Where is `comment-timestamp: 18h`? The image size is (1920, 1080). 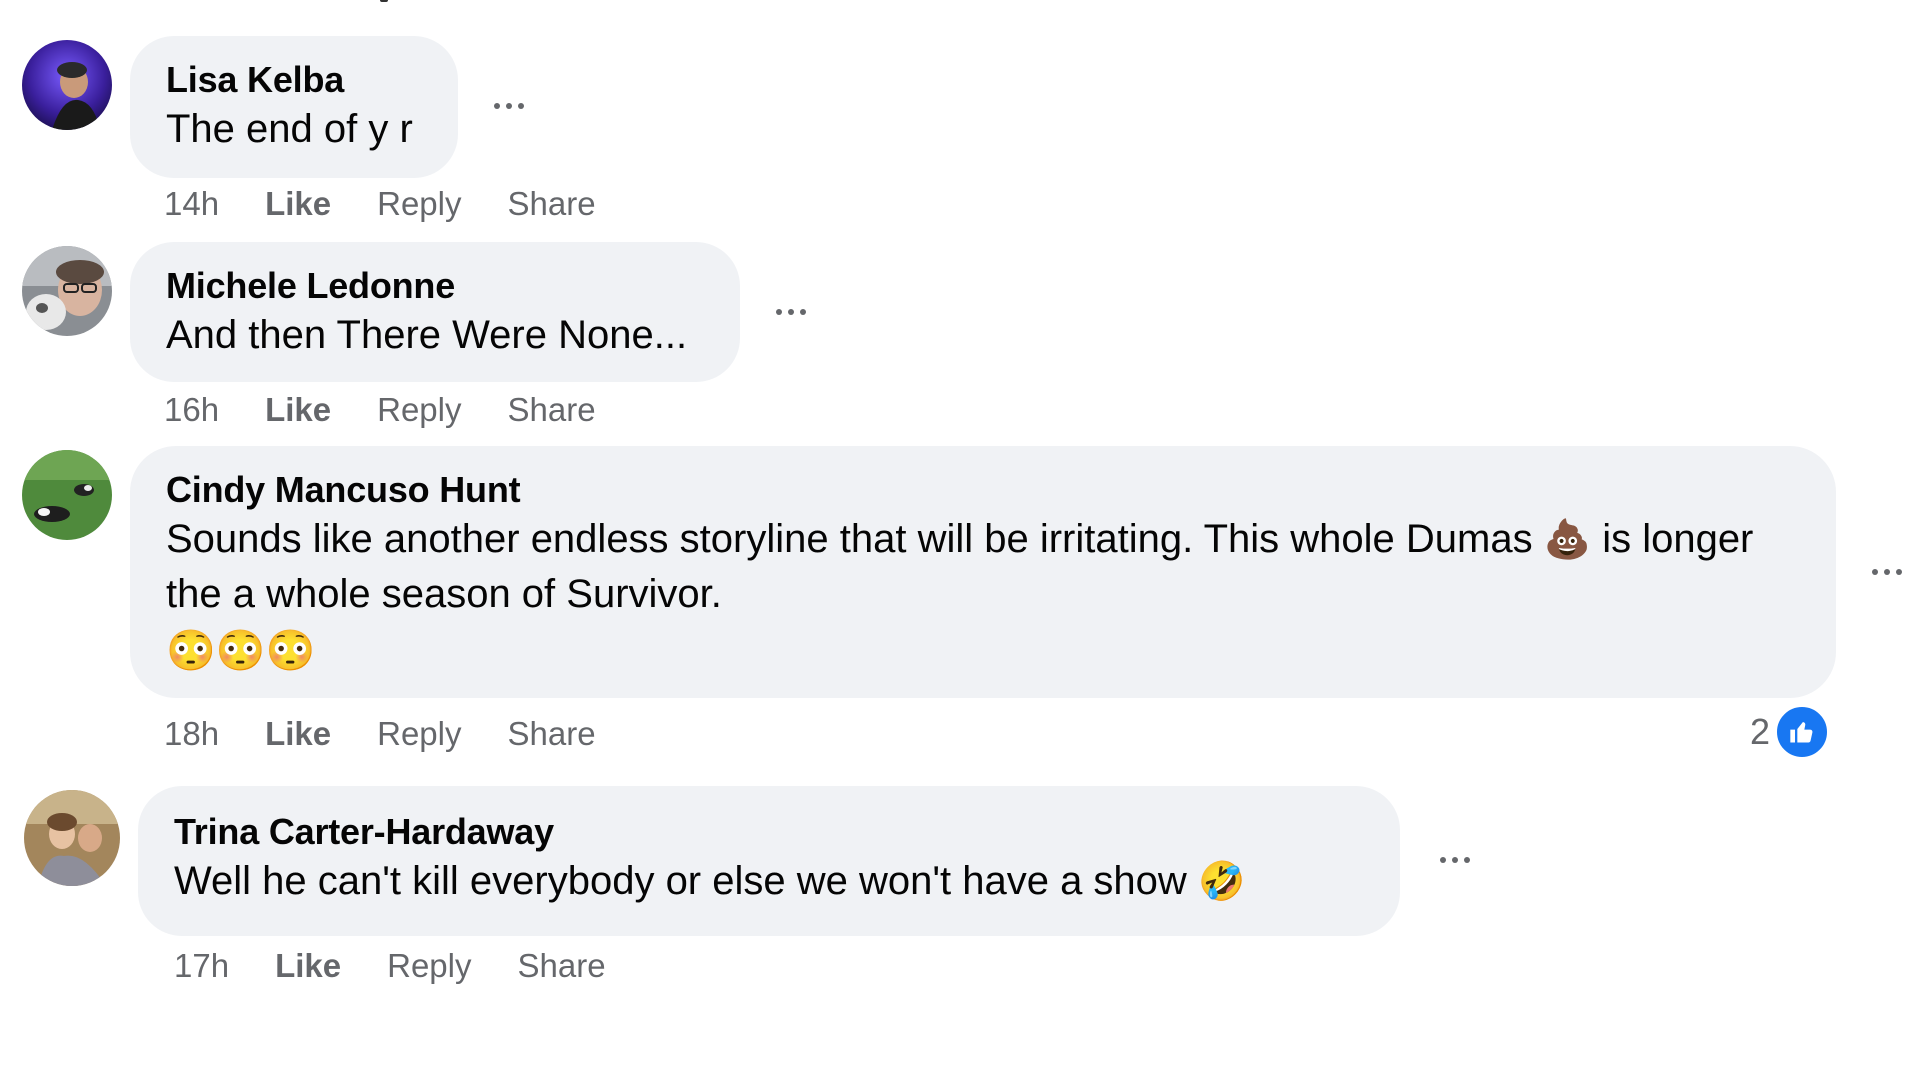 comment-timestamp: 18h is located at coordinates (191, 734).